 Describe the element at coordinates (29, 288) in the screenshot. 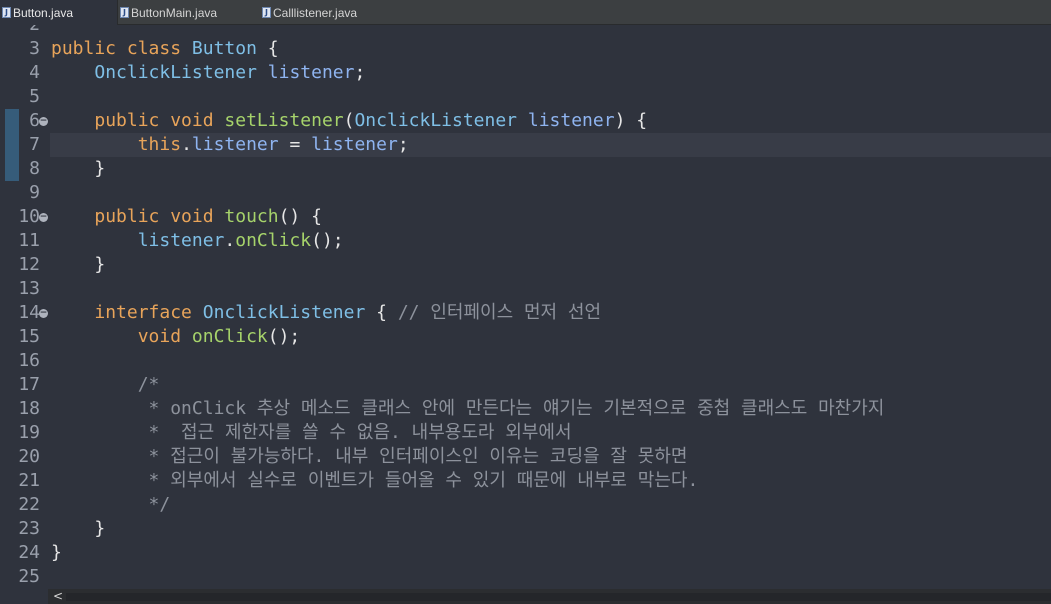

I see `line-number: 13` at that location.